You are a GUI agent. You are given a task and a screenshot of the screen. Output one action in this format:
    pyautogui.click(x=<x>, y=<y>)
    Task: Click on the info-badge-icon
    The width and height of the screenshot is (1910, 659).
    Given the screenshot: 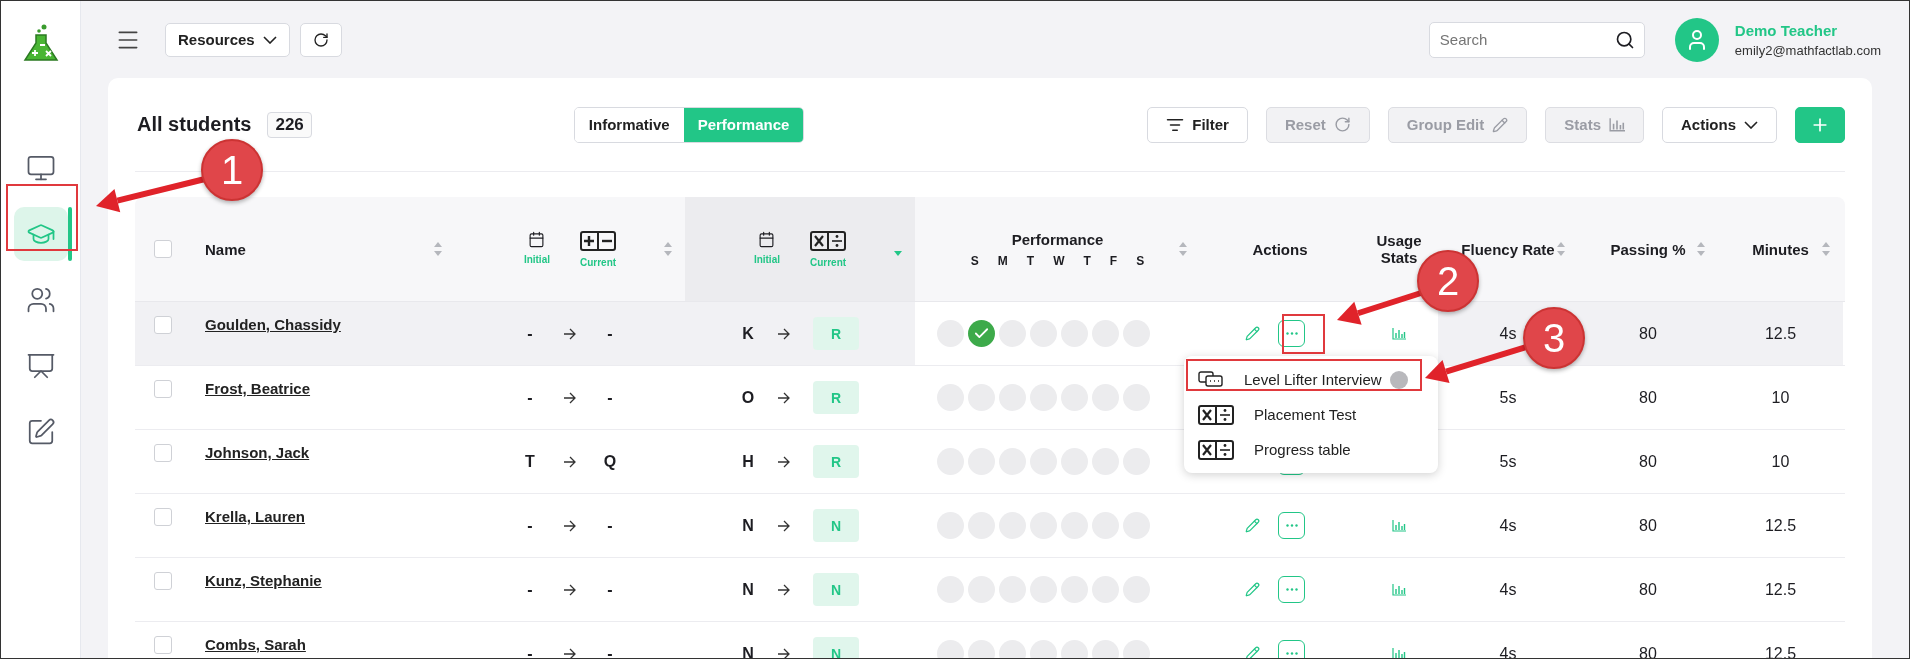 What is the action you would take?
    pyautogui.click(x=1398, y=379)
    